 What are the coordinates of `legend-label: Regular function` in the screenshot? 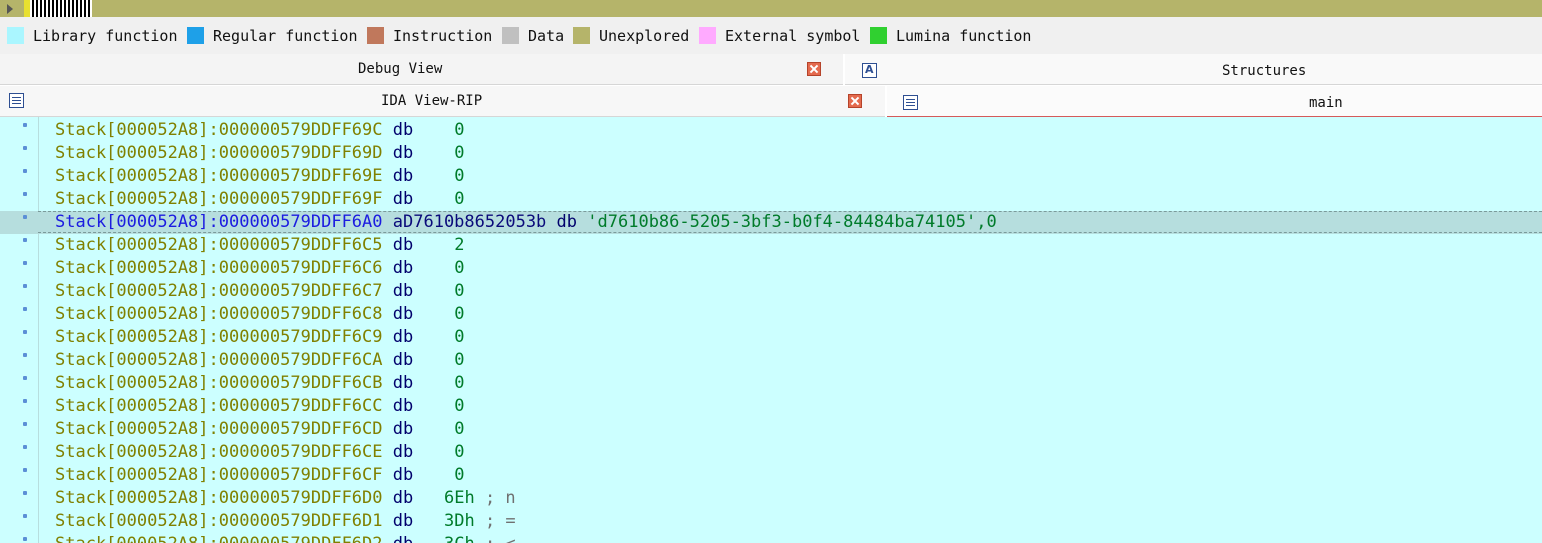 It's located at (285, 36).